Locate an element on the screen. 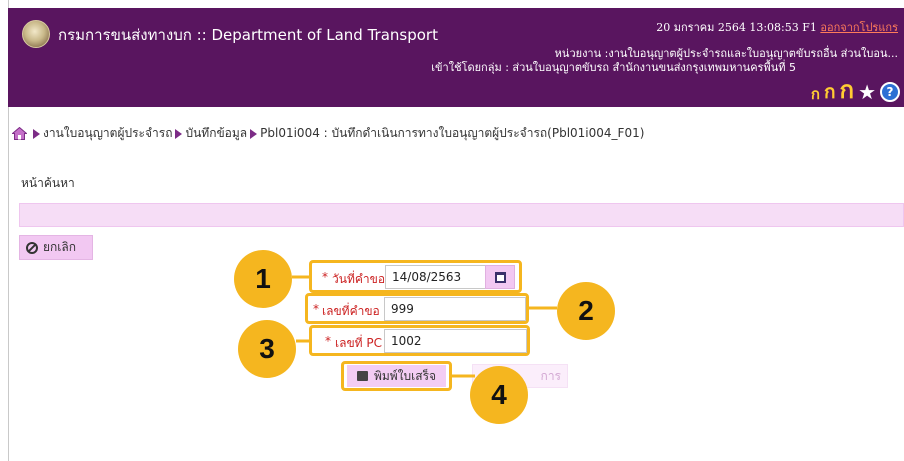 The height and width of the screenshot is (461, 904). step-marker-1: 1 is located at coordinates (263, 279).